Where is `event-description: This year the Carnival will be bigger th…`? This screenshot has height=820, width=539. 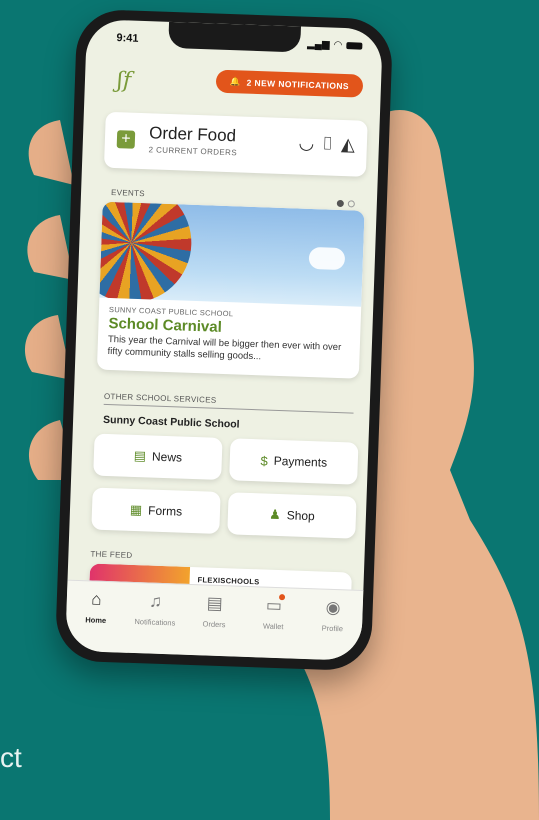
event-description: This year the Carnival will be bigger th… is located at coordinates (224, 348).